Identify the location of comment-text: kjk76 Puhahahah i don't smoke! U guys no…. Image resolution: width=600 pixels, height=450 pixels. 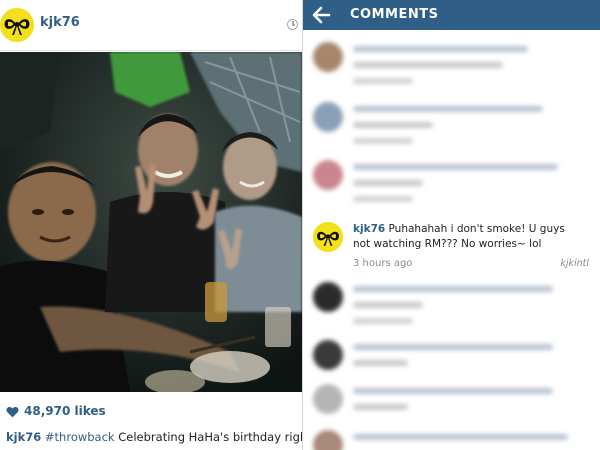
(469, 237).